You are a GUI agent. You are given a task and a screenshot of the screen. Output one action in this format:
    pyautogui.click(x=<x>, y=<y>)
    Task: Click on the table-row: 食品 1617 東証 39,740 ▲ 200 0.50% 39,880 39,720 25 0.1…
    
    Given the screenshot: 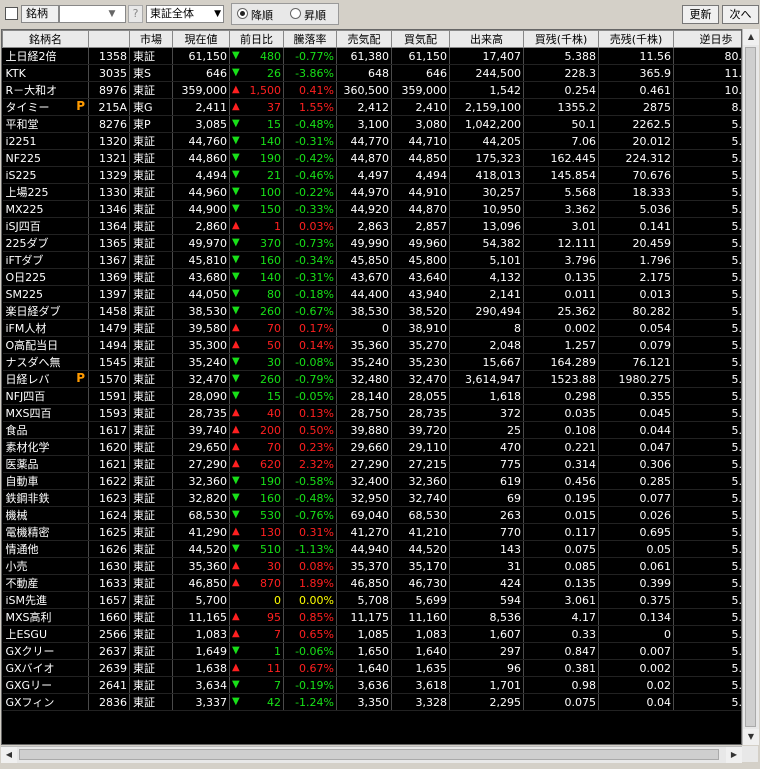 What is the action you would take?
    pyautogui.click(x=371, y=430)
    